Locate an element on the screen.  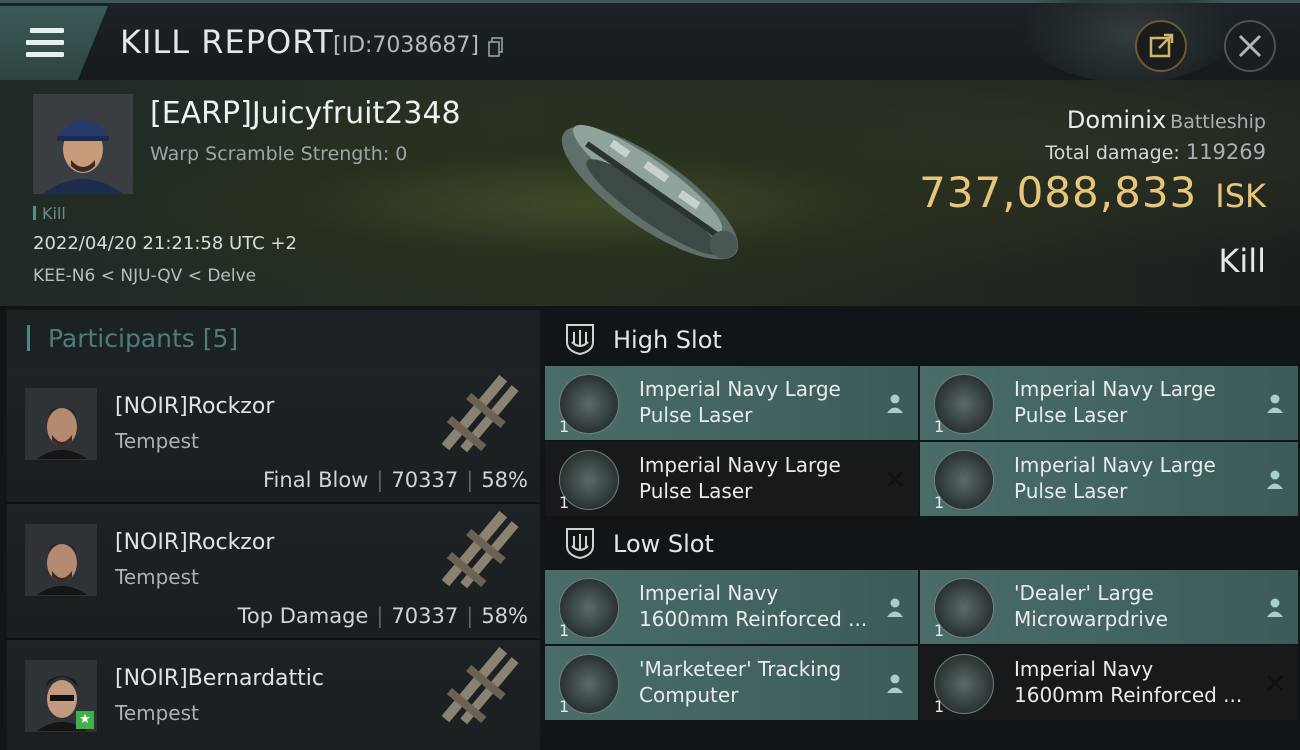
participant-row: ★ [NOIR]Bernardattic Tempest is located at coordinates (273, 695).